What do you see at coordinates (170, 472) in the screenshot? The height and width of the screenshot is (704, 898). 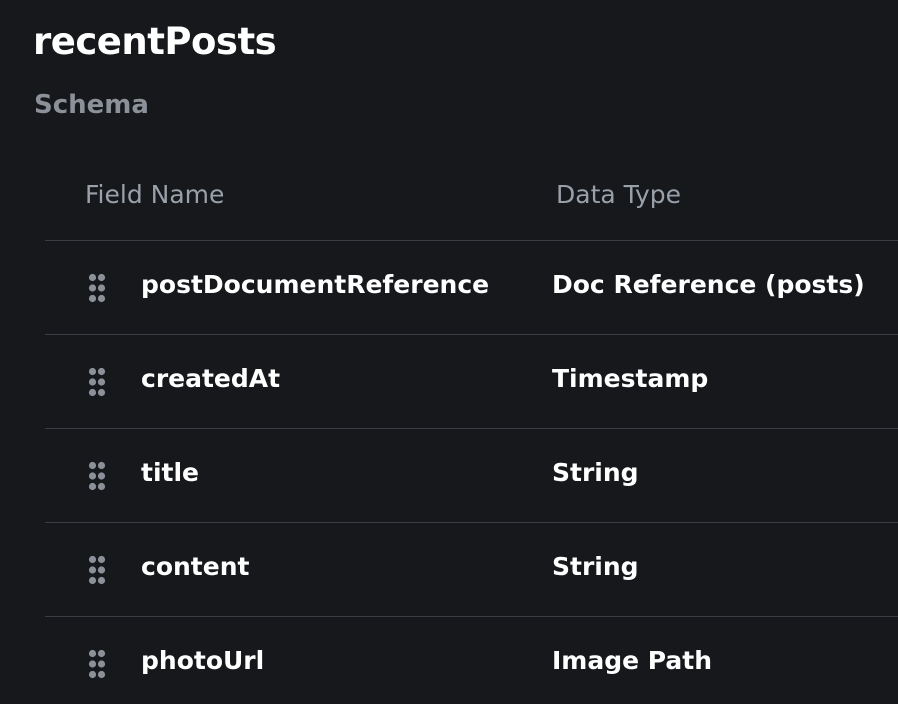 I see `field-name: title` at bounding box center [170, 472].